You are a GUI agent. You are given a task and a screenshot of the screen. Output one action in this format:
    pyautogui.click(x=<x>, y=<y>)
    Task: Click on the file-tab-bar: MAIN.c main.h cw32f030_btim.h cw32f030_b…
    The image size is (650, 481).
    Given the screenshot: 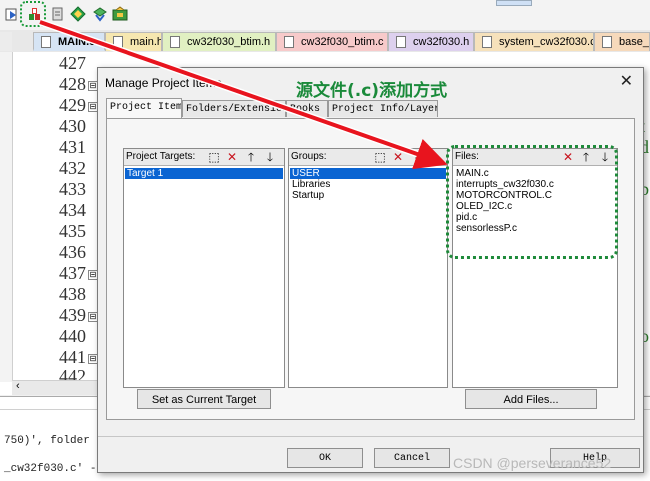 What is the action you would take?
    pyautogui.click(x=325, y=41)
    